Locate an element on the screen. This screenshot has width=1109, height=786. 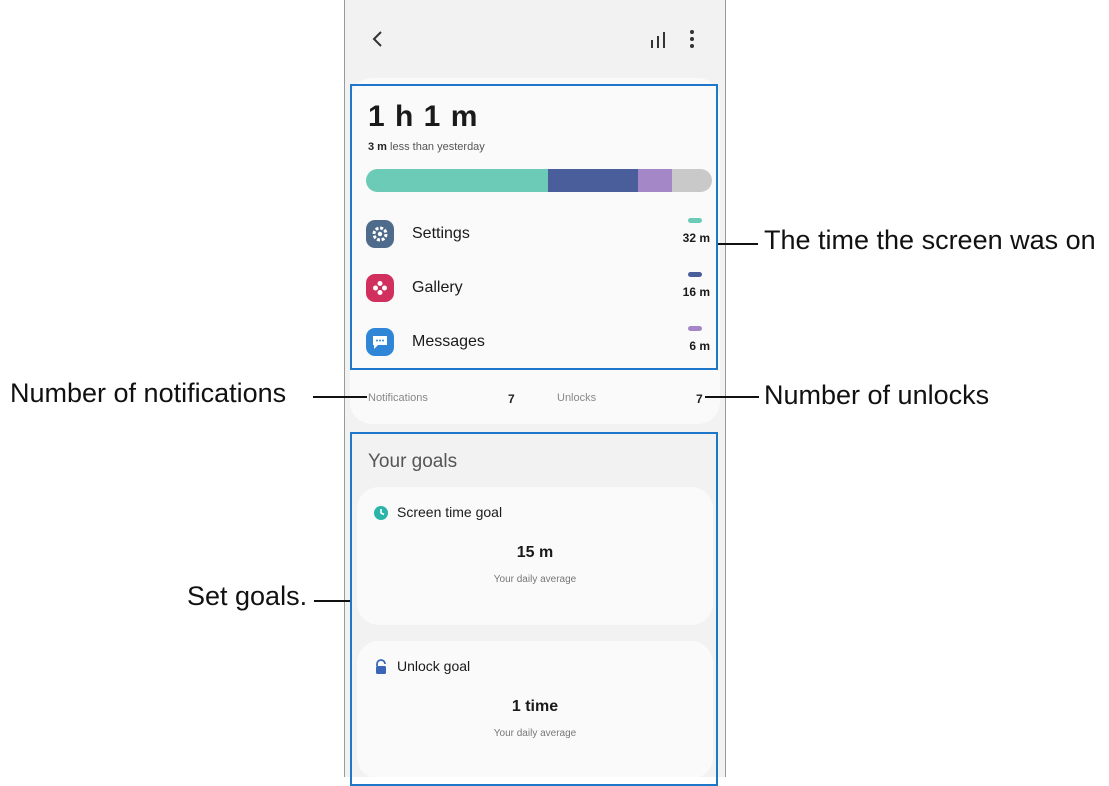
goals-callout: Set goals. is located at coordinates (247, 596).